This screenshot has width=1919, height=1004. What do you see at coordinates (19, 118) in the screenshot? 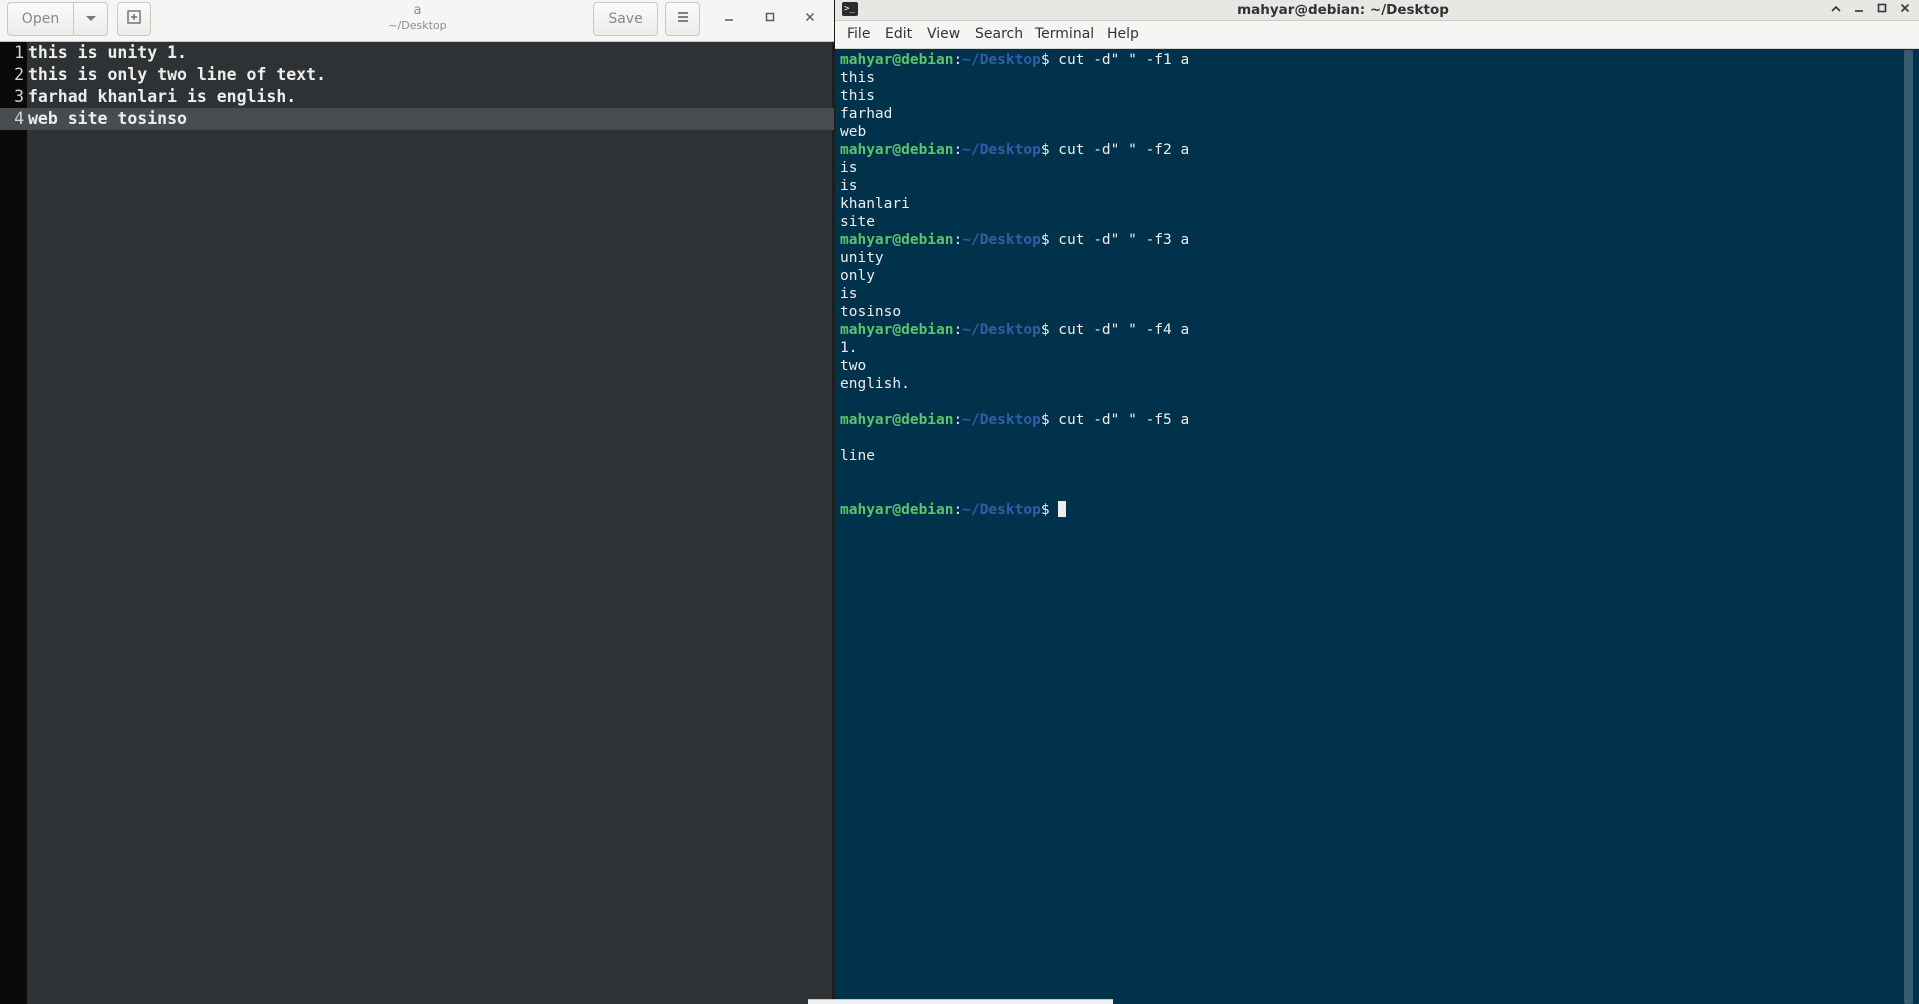
I see `line-number: 4` at bounding box center [19, 118].